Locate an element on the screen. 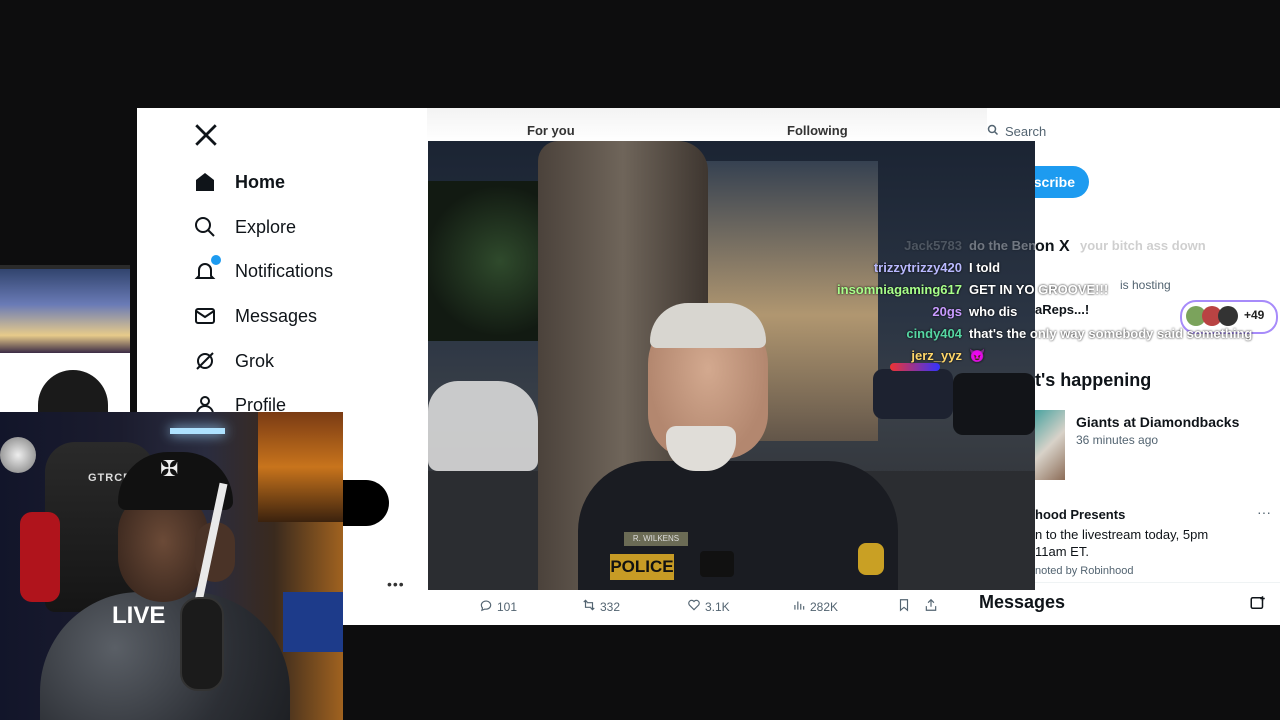 This screenshot has width=1280, height=720. sidebar-item-notifications: 1 Notifications is located at coordinates (263, 270).